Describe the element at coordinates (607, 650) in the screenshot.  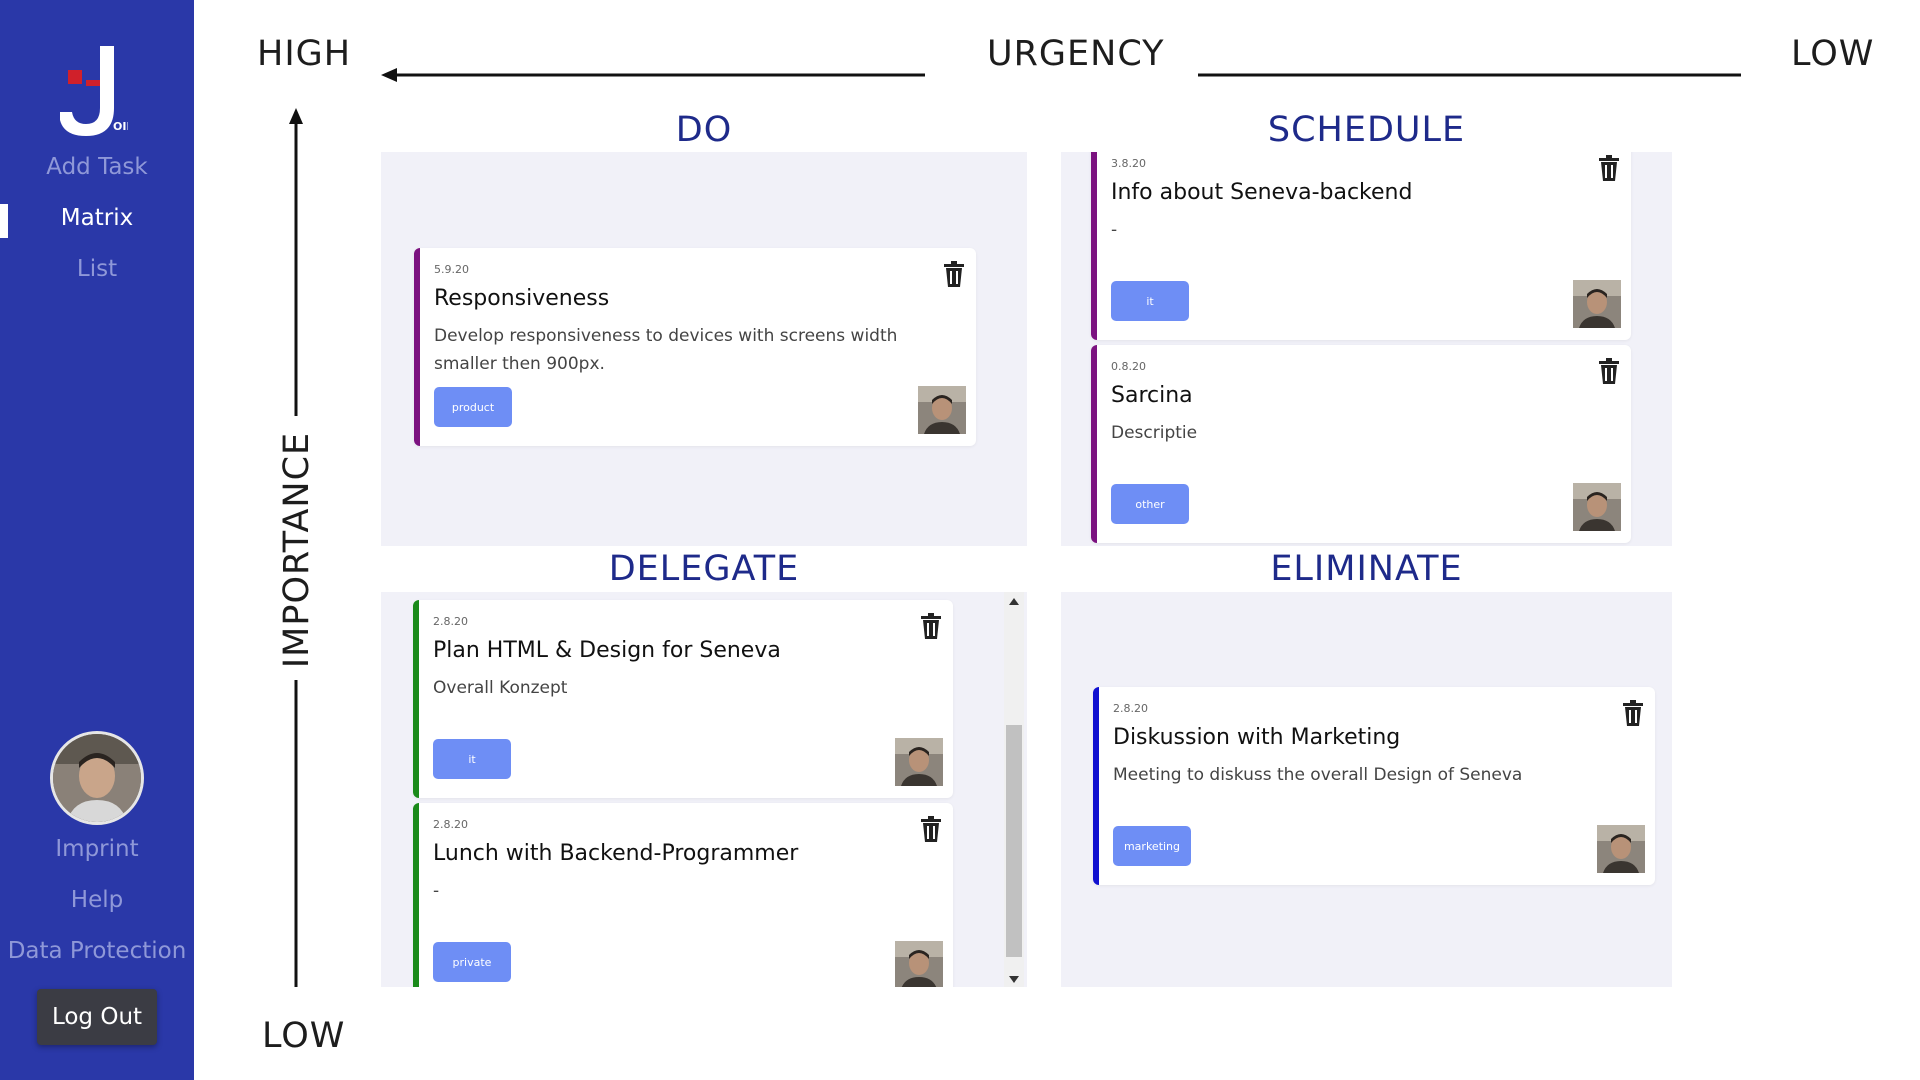
I see `task-title: Plan HTML & Design for Seneva` at that location.